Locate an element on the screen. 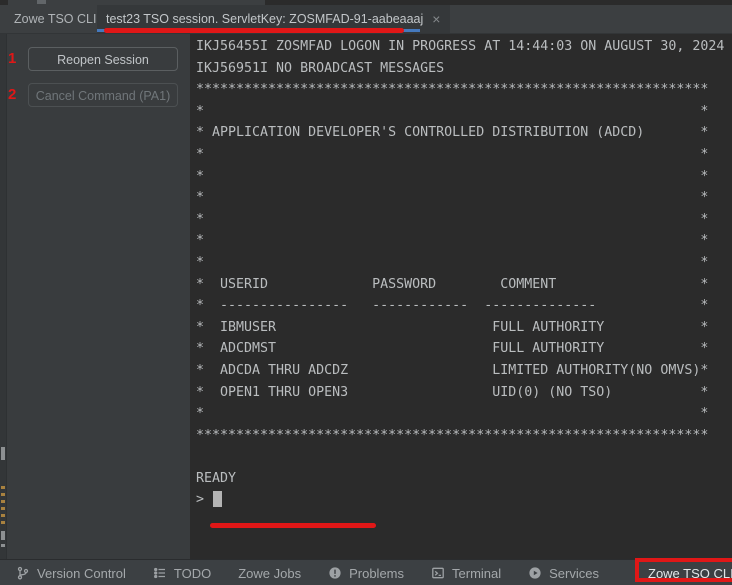 The height and width of the screenshot is (585, 732). toolbar-item-label: Version Control is located at coordinates (81, 573).